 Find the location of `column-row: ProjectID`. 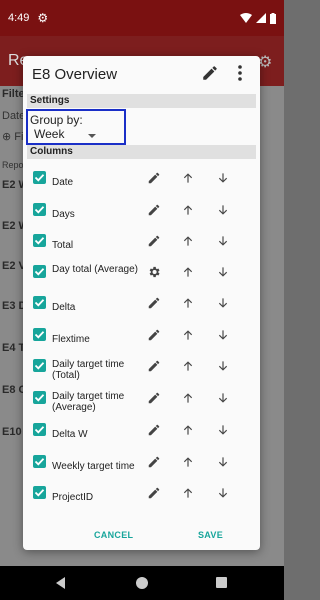

column-row: ProjectID is located at coordinates (141, 493).